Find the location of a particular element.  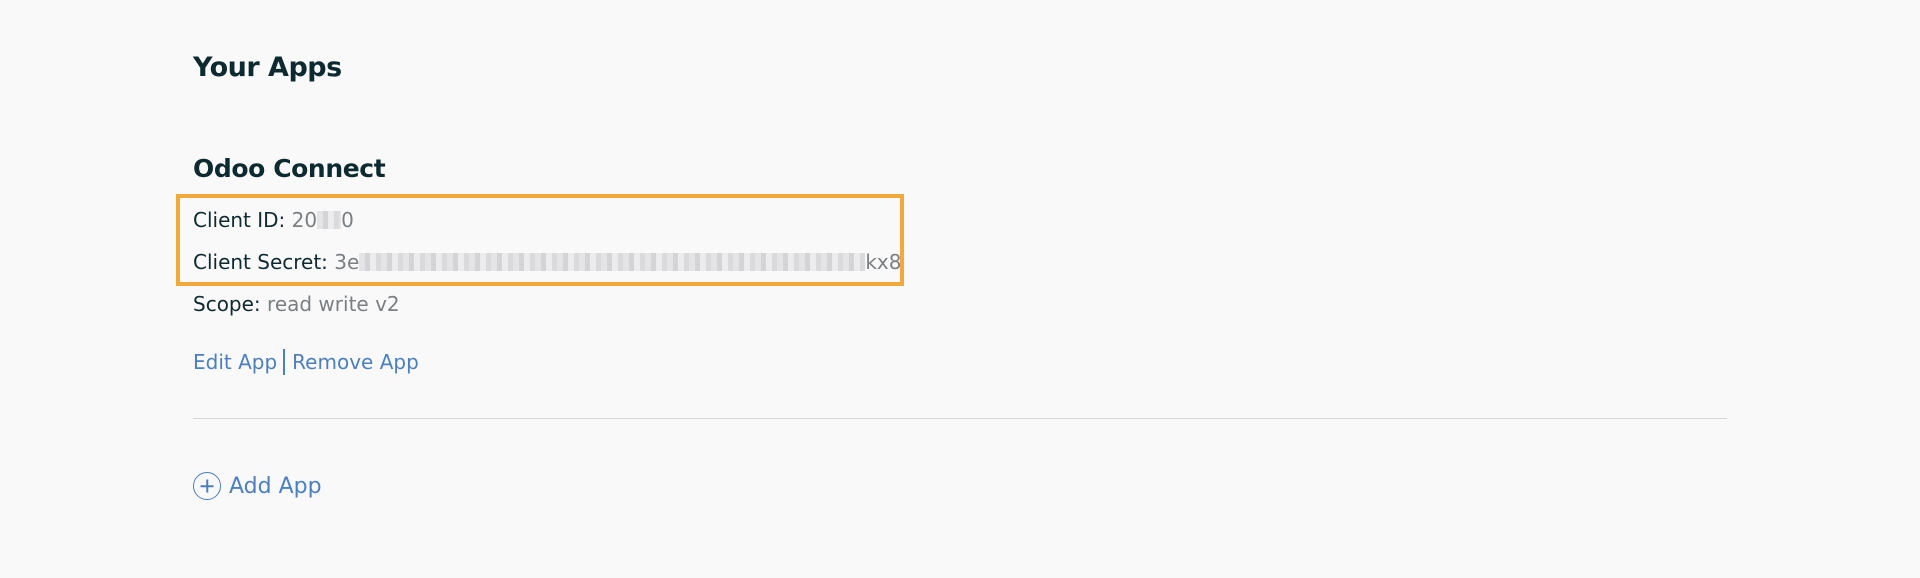

scope-value: read write v2 is located at coordinates (333, 304).